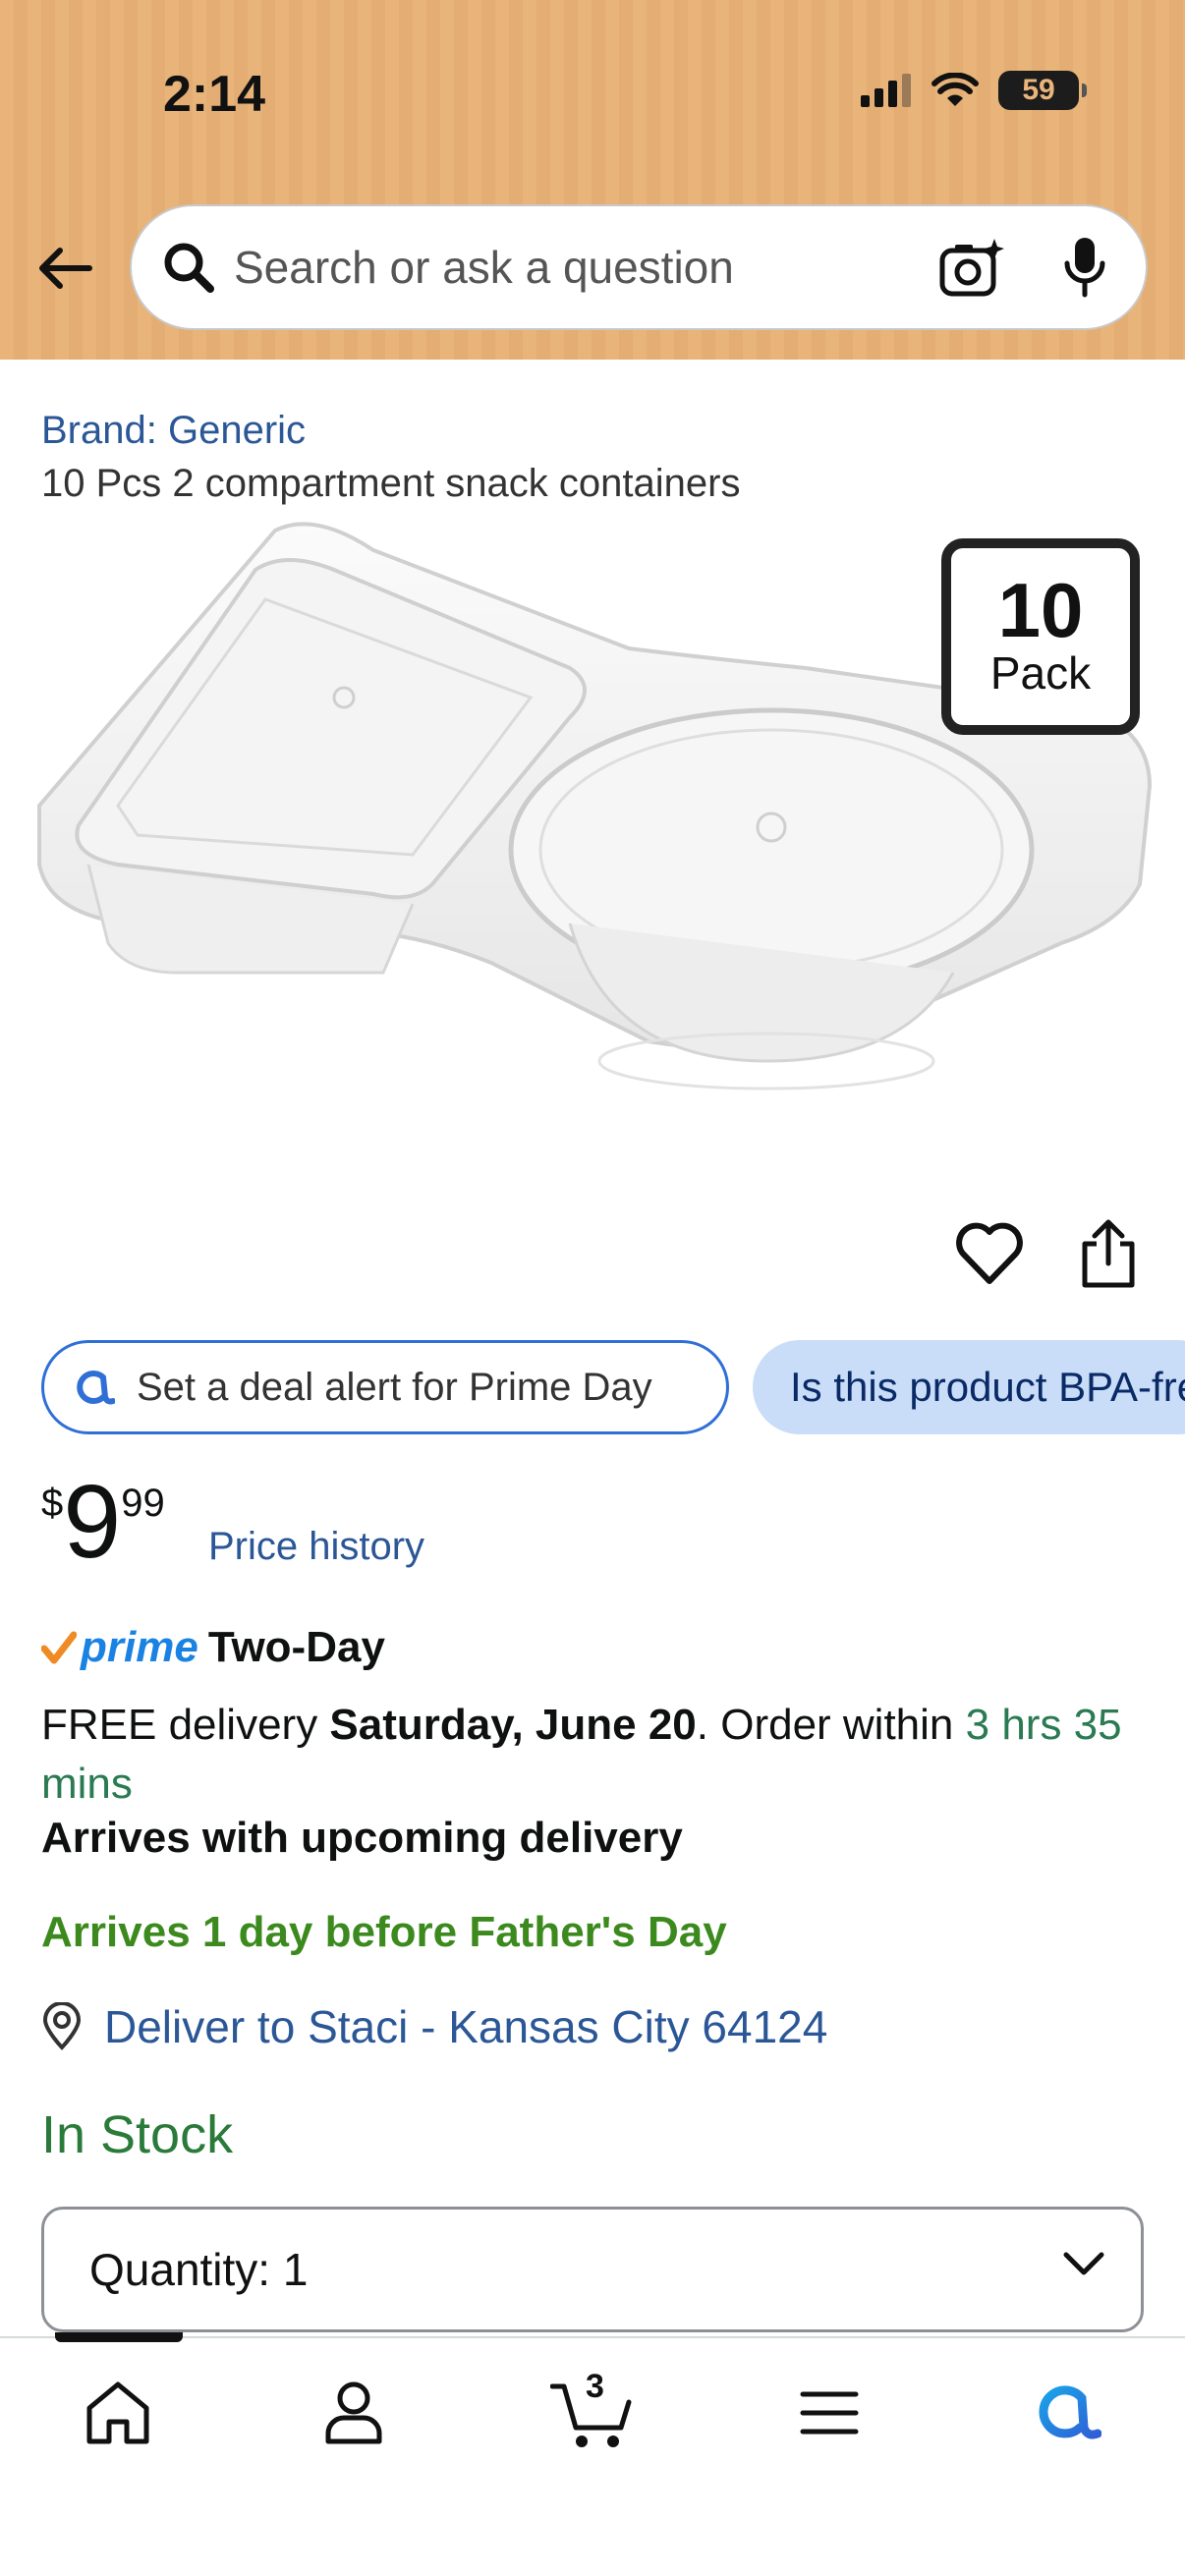 The width and height of the screenshot is (1185, 2576). What do you see at coordinates (185, 1725) in the screenshot?
I see `free-delivery-text: FREE delivery` at bounding box center [185, 1725].